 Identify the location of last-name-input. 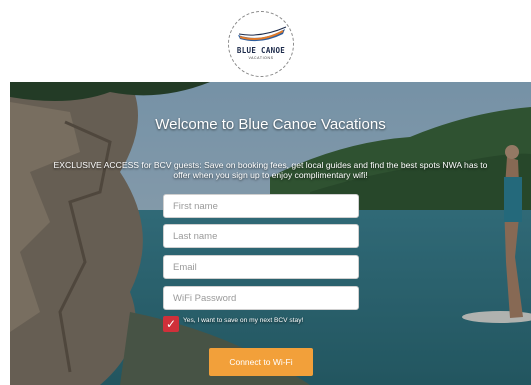
(261, 236).